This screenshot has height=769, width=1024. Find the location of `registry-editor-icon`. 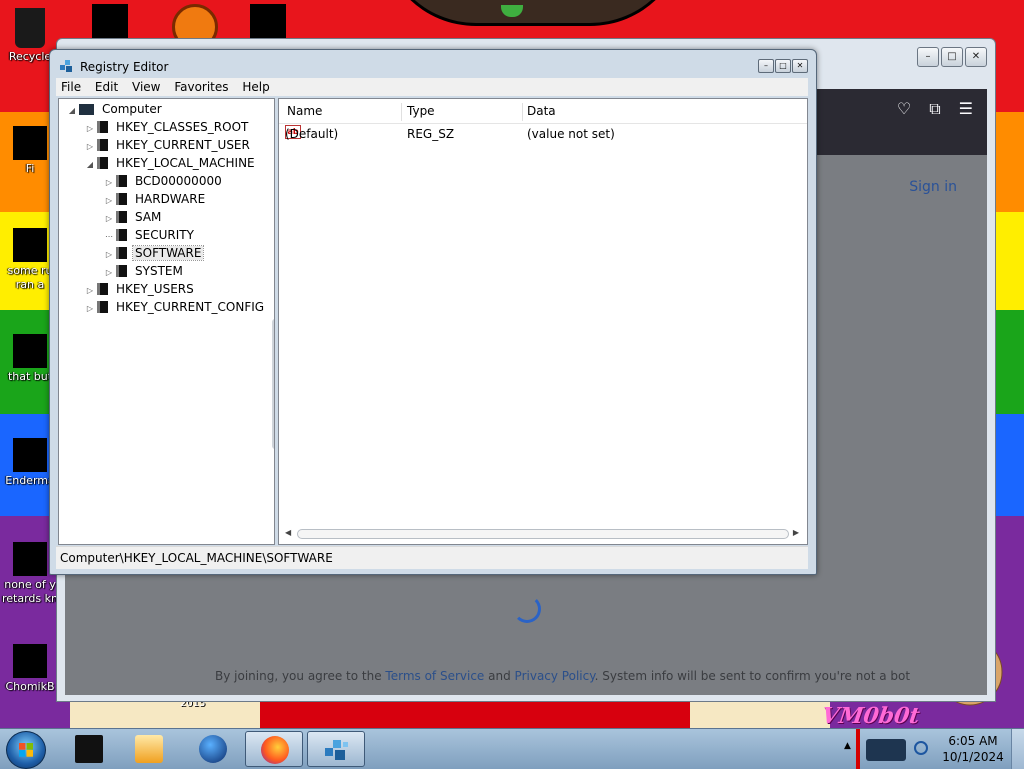

registry-editor-icon is located at coordinates (66, 66).